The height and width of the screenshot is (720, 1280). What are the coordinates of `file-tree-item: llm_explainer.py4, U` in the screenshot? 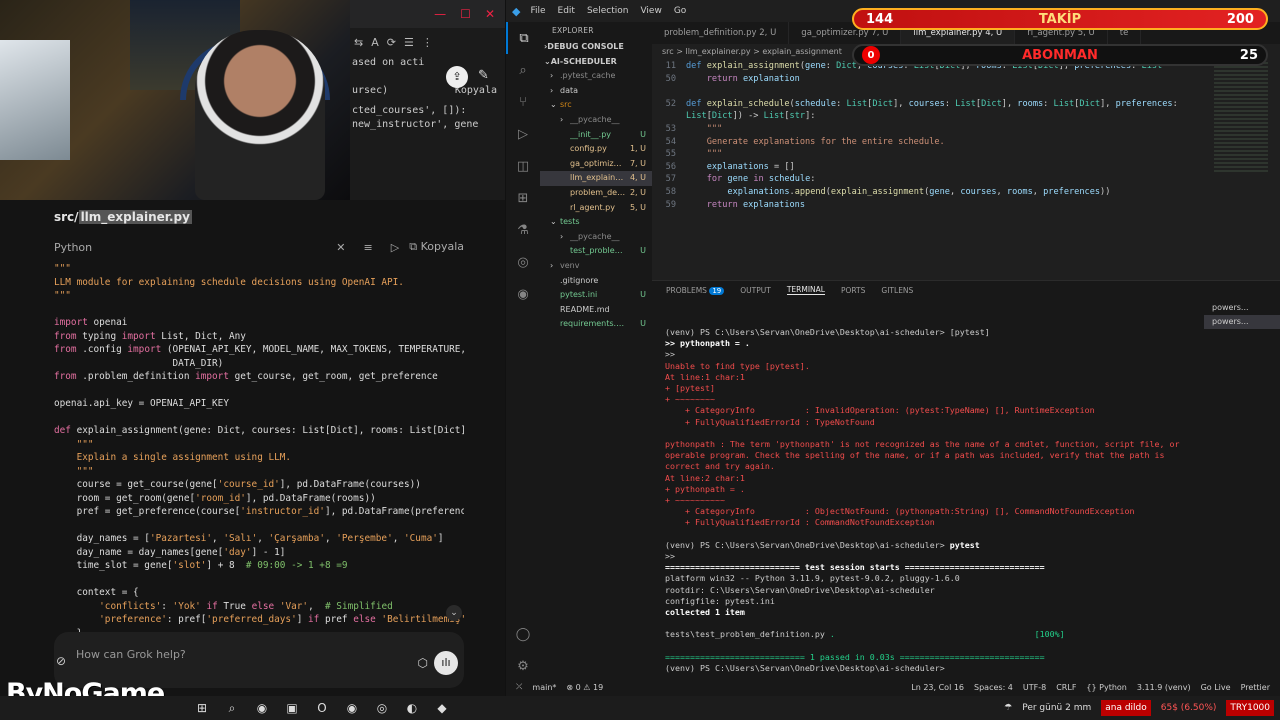 It's located at (596, 178).